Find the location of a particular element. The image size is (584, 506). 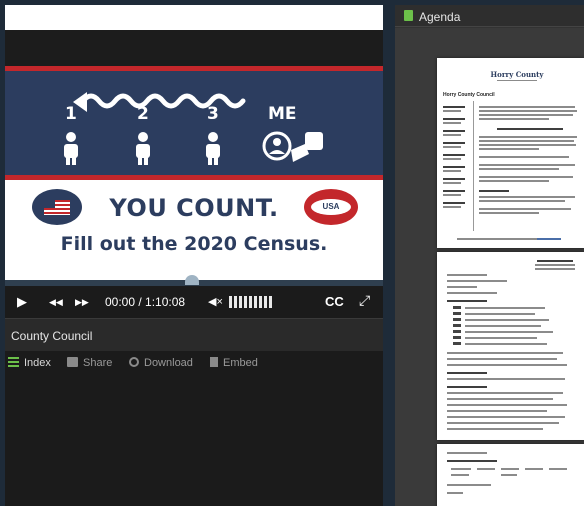

agenda-title: Agenda is located at coordinates (440, 17).